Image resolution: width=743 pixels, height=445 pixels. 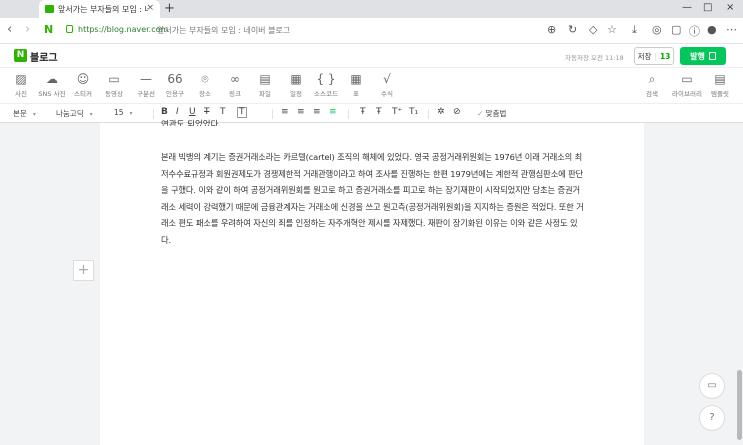 I want to click on menu-icon: ⋯, so click(x=731, y=29).